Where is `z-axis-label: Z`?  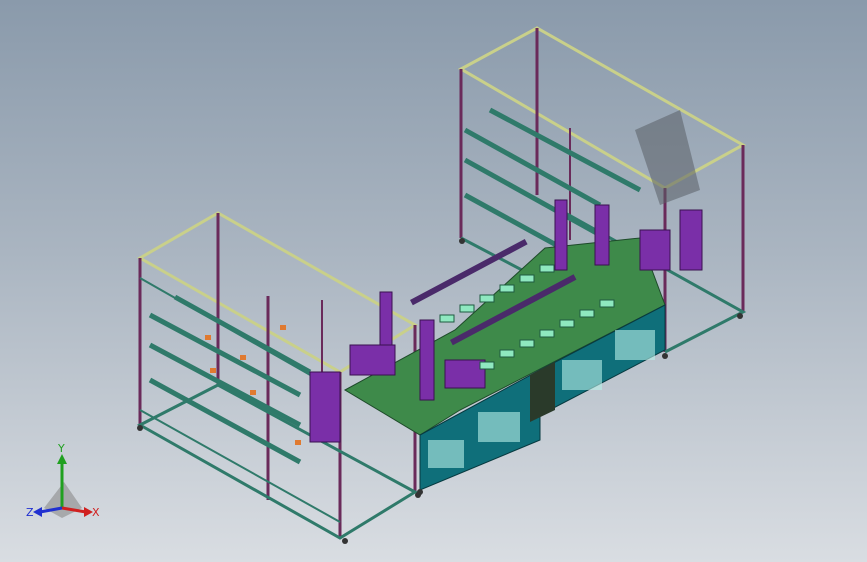 z-axis-label: Z is located at coordinates (30, 512).